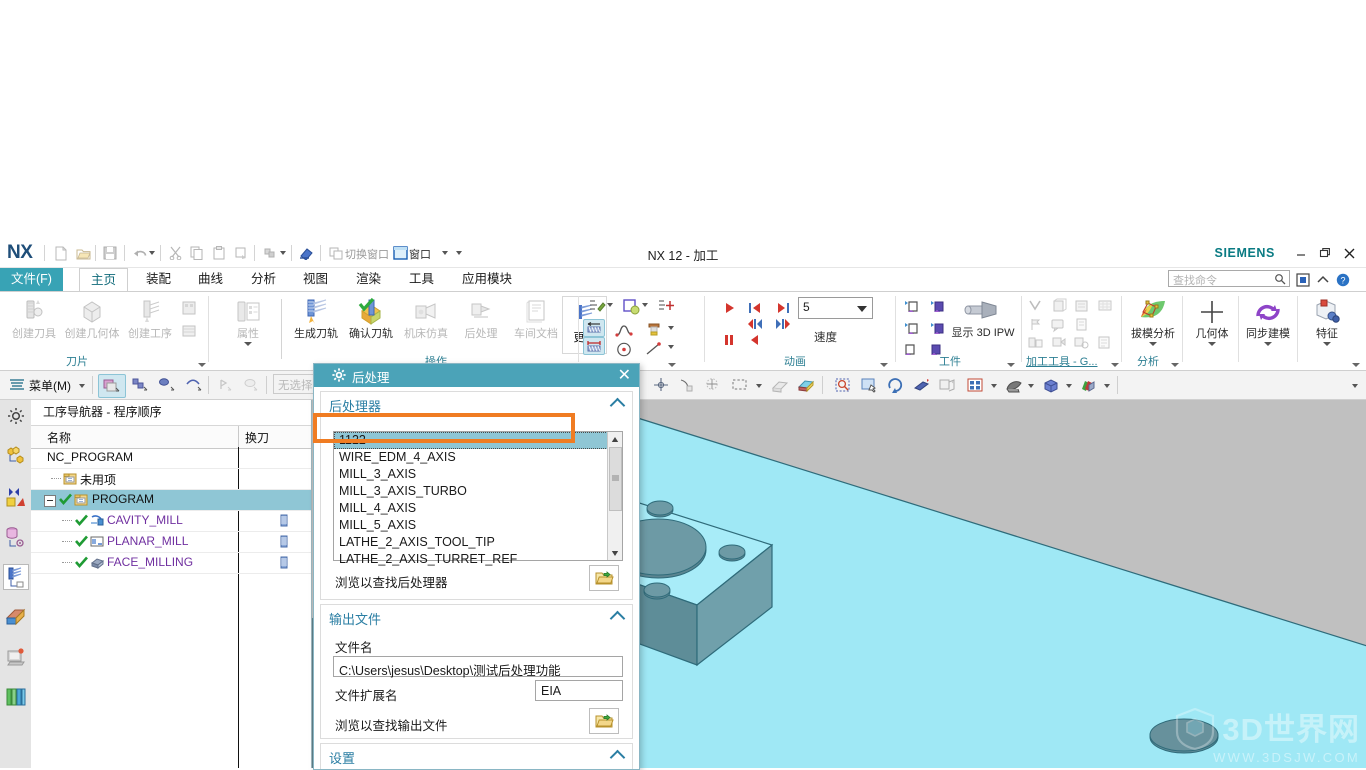  What do you see at coordinates (478, 508) in the screenshot?
I see `list-item: MILL_4_AXIS` at bounding box center [478, 508].